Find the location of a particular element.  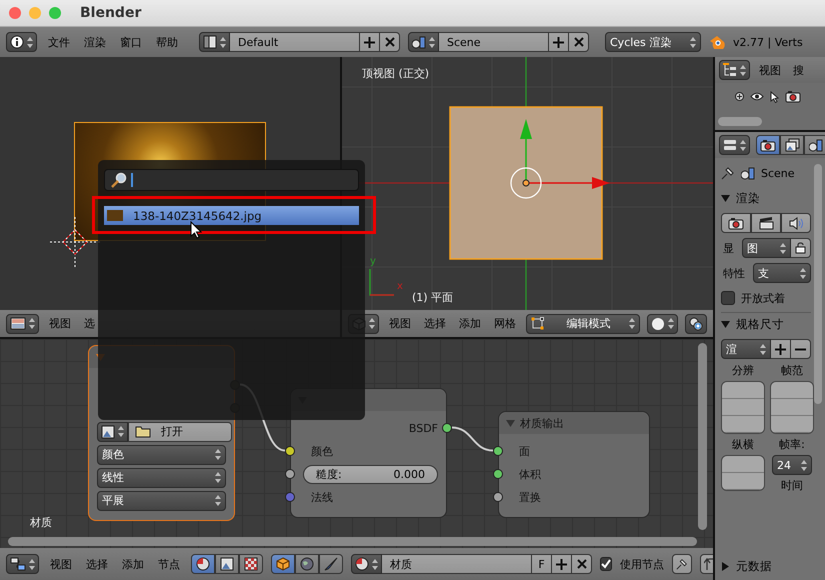

mode-dropdown: 编辑模式 is located at coordinates (583, 324).